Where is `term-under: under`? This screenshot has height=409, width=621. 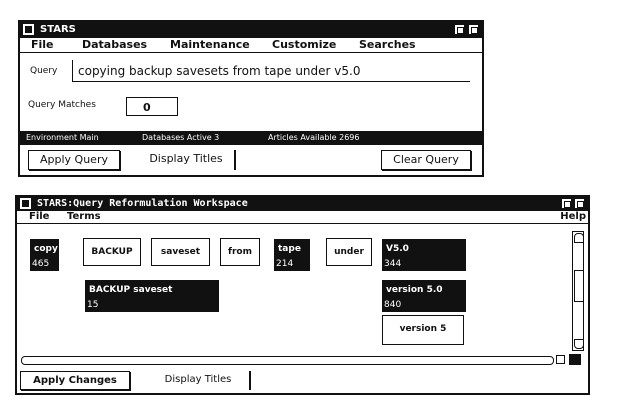 term-under: under is located at coordinates (349, 252).